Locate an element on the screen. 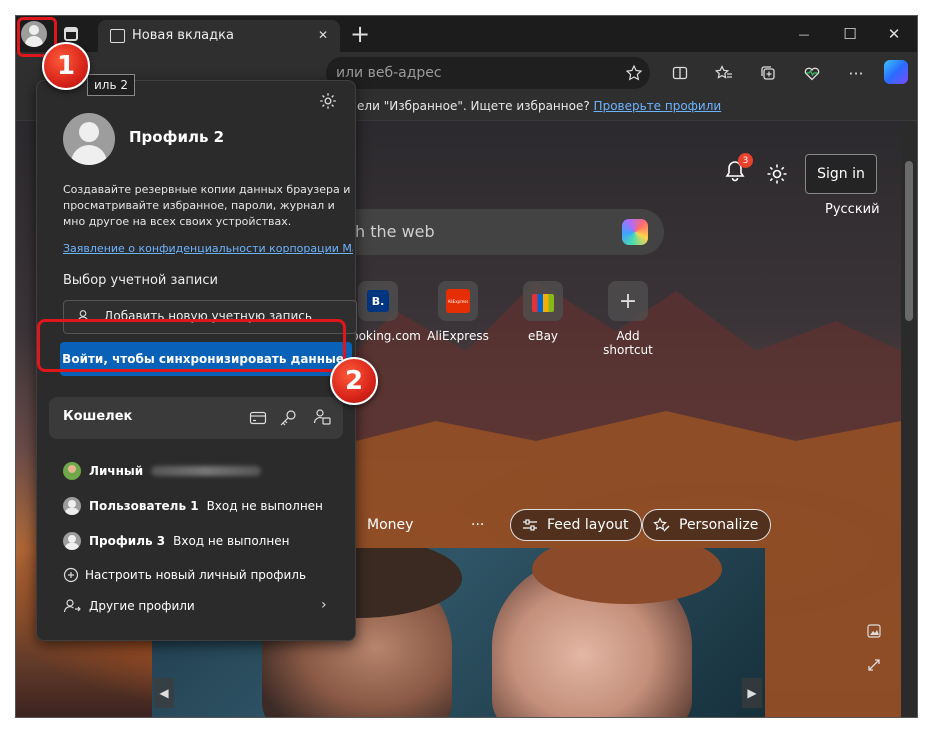 This screenshot has height=733, width=933. other-profiles-item: Другие профили › is located at coordinates (198, 605).